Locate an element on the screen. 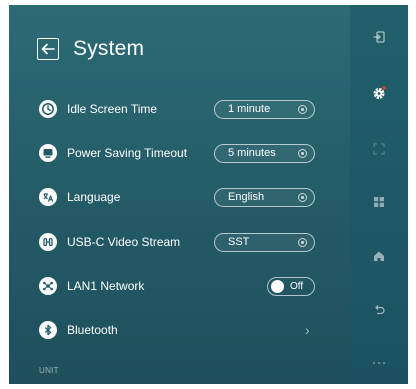 The width and height of the screenshot is (416, 389). unit-label: UNIT is located at coordinates (49, 370).